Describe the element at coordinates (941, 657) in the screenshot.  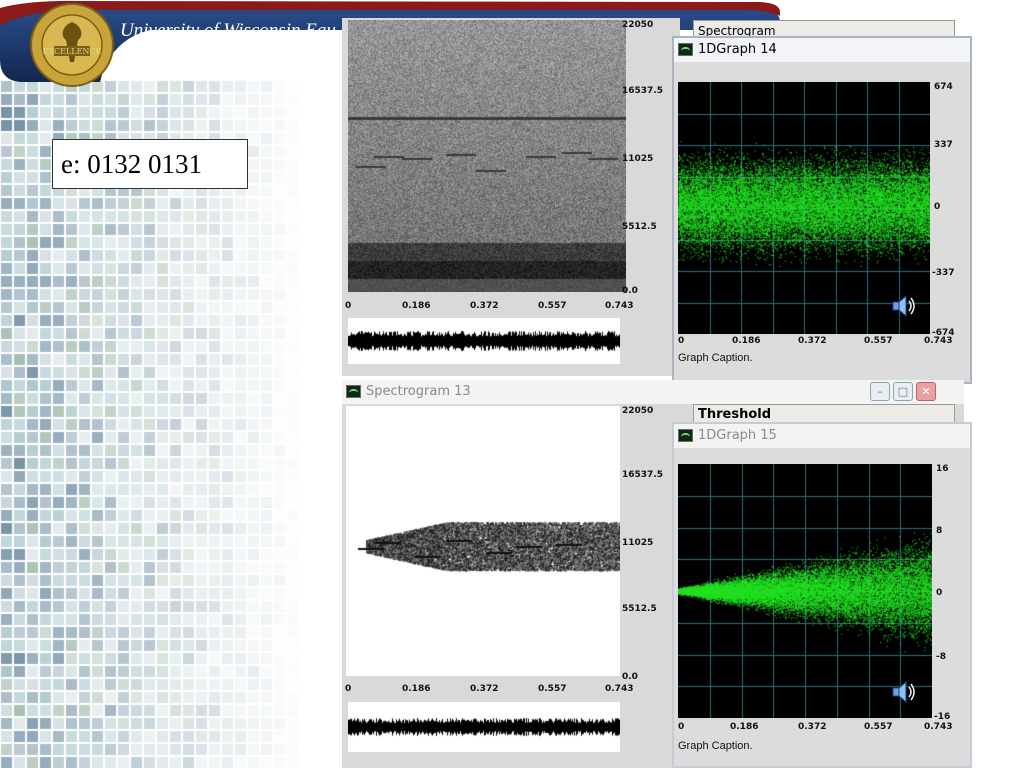
I see `y-tick: -8` at that location.